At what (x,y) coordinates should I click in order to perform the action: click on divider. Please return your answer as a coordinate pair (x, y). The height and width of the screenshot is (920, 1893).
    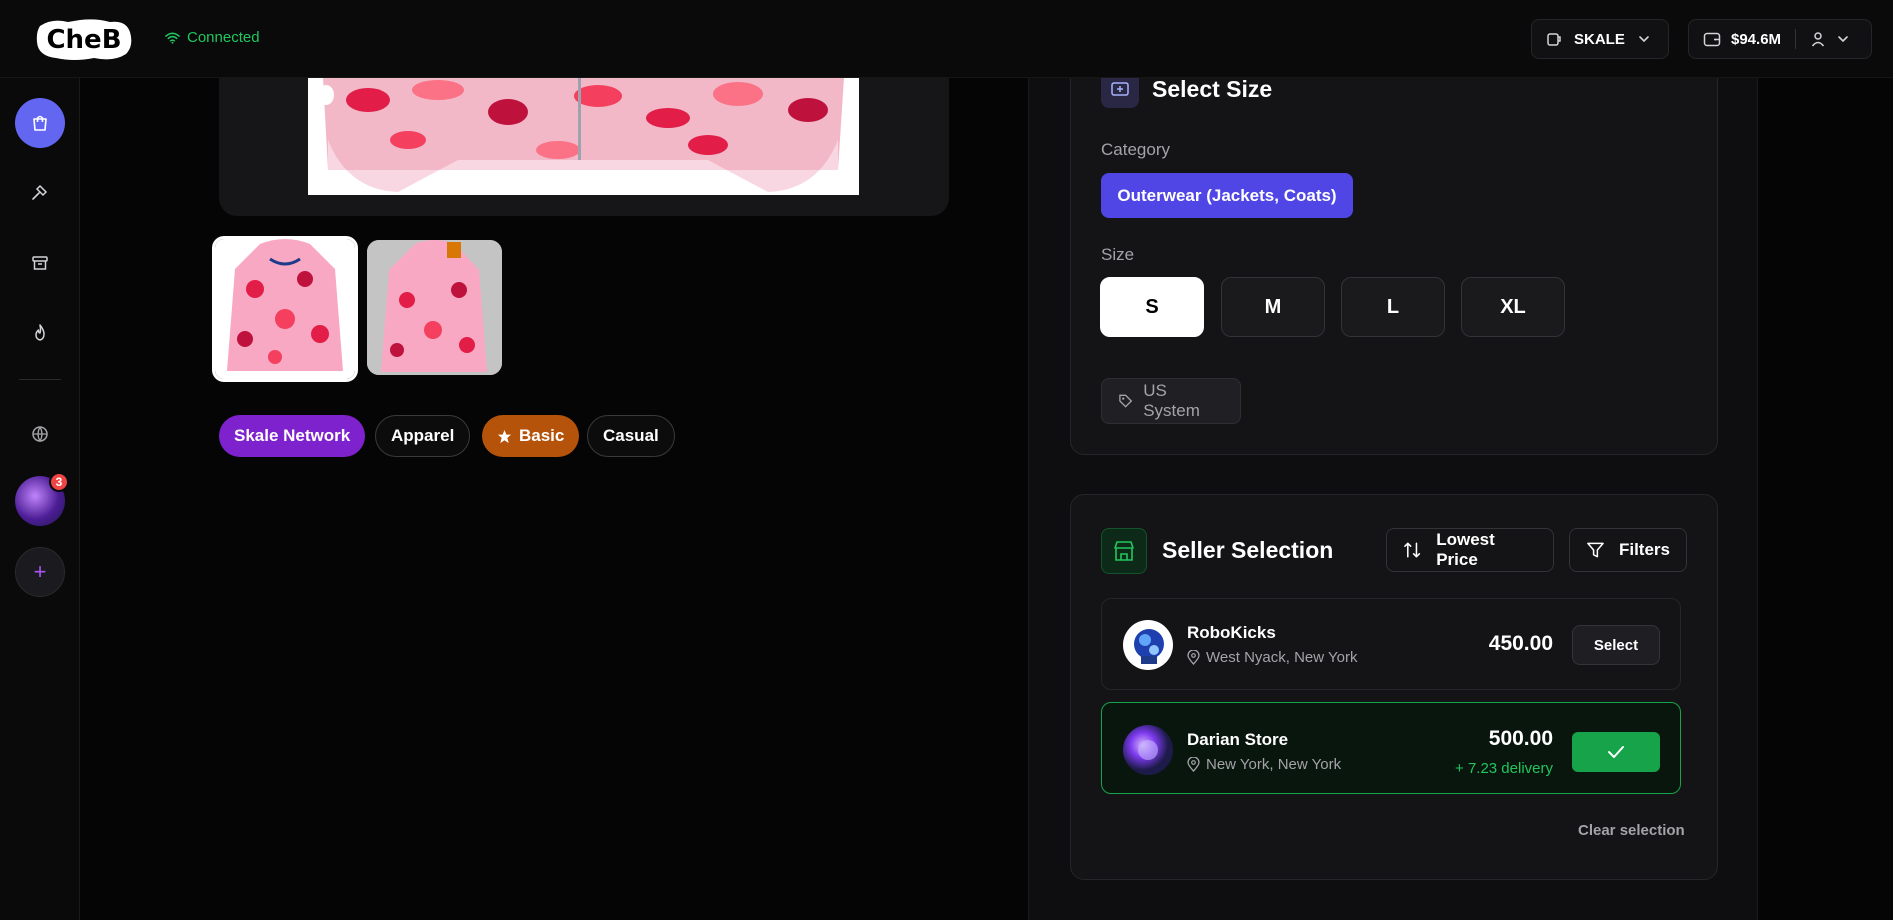
    Looking at the image, I should click on (1796, 39).